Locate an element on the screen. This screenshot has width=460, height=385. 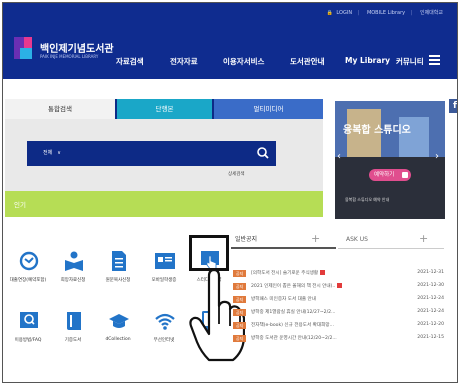
tab-integrated-search: 통합검색 is located at coordinates (60, 109).